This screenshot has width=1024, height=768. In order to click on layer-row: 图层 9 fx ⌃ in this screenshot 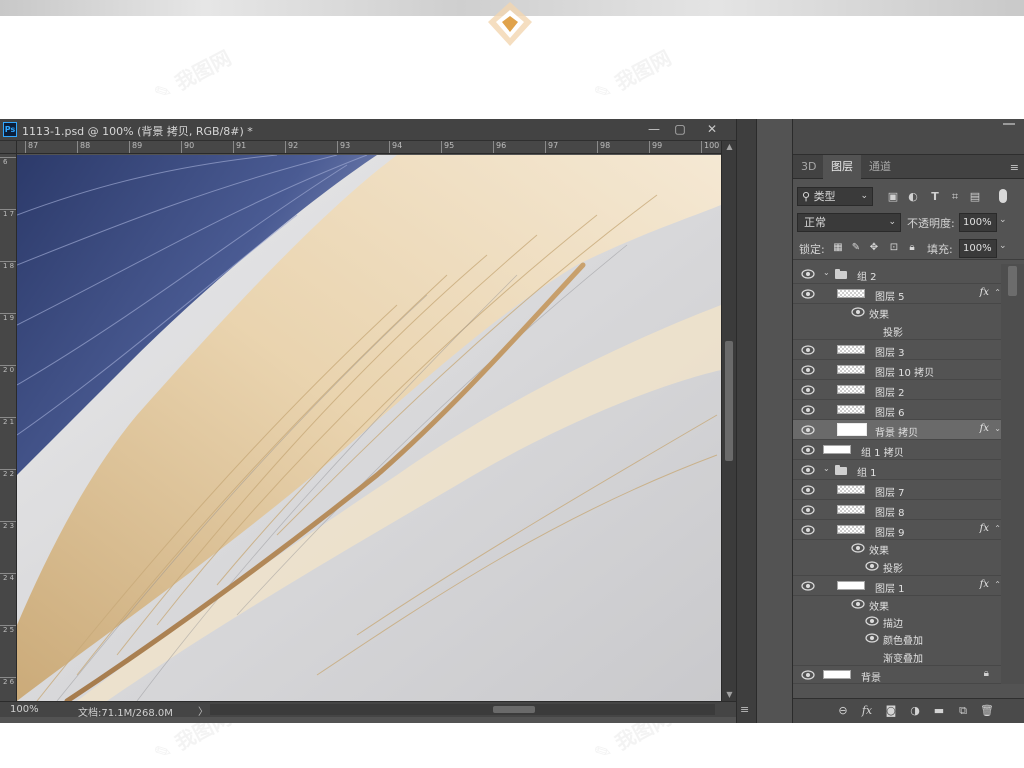, I will do `click(897, 530)`.